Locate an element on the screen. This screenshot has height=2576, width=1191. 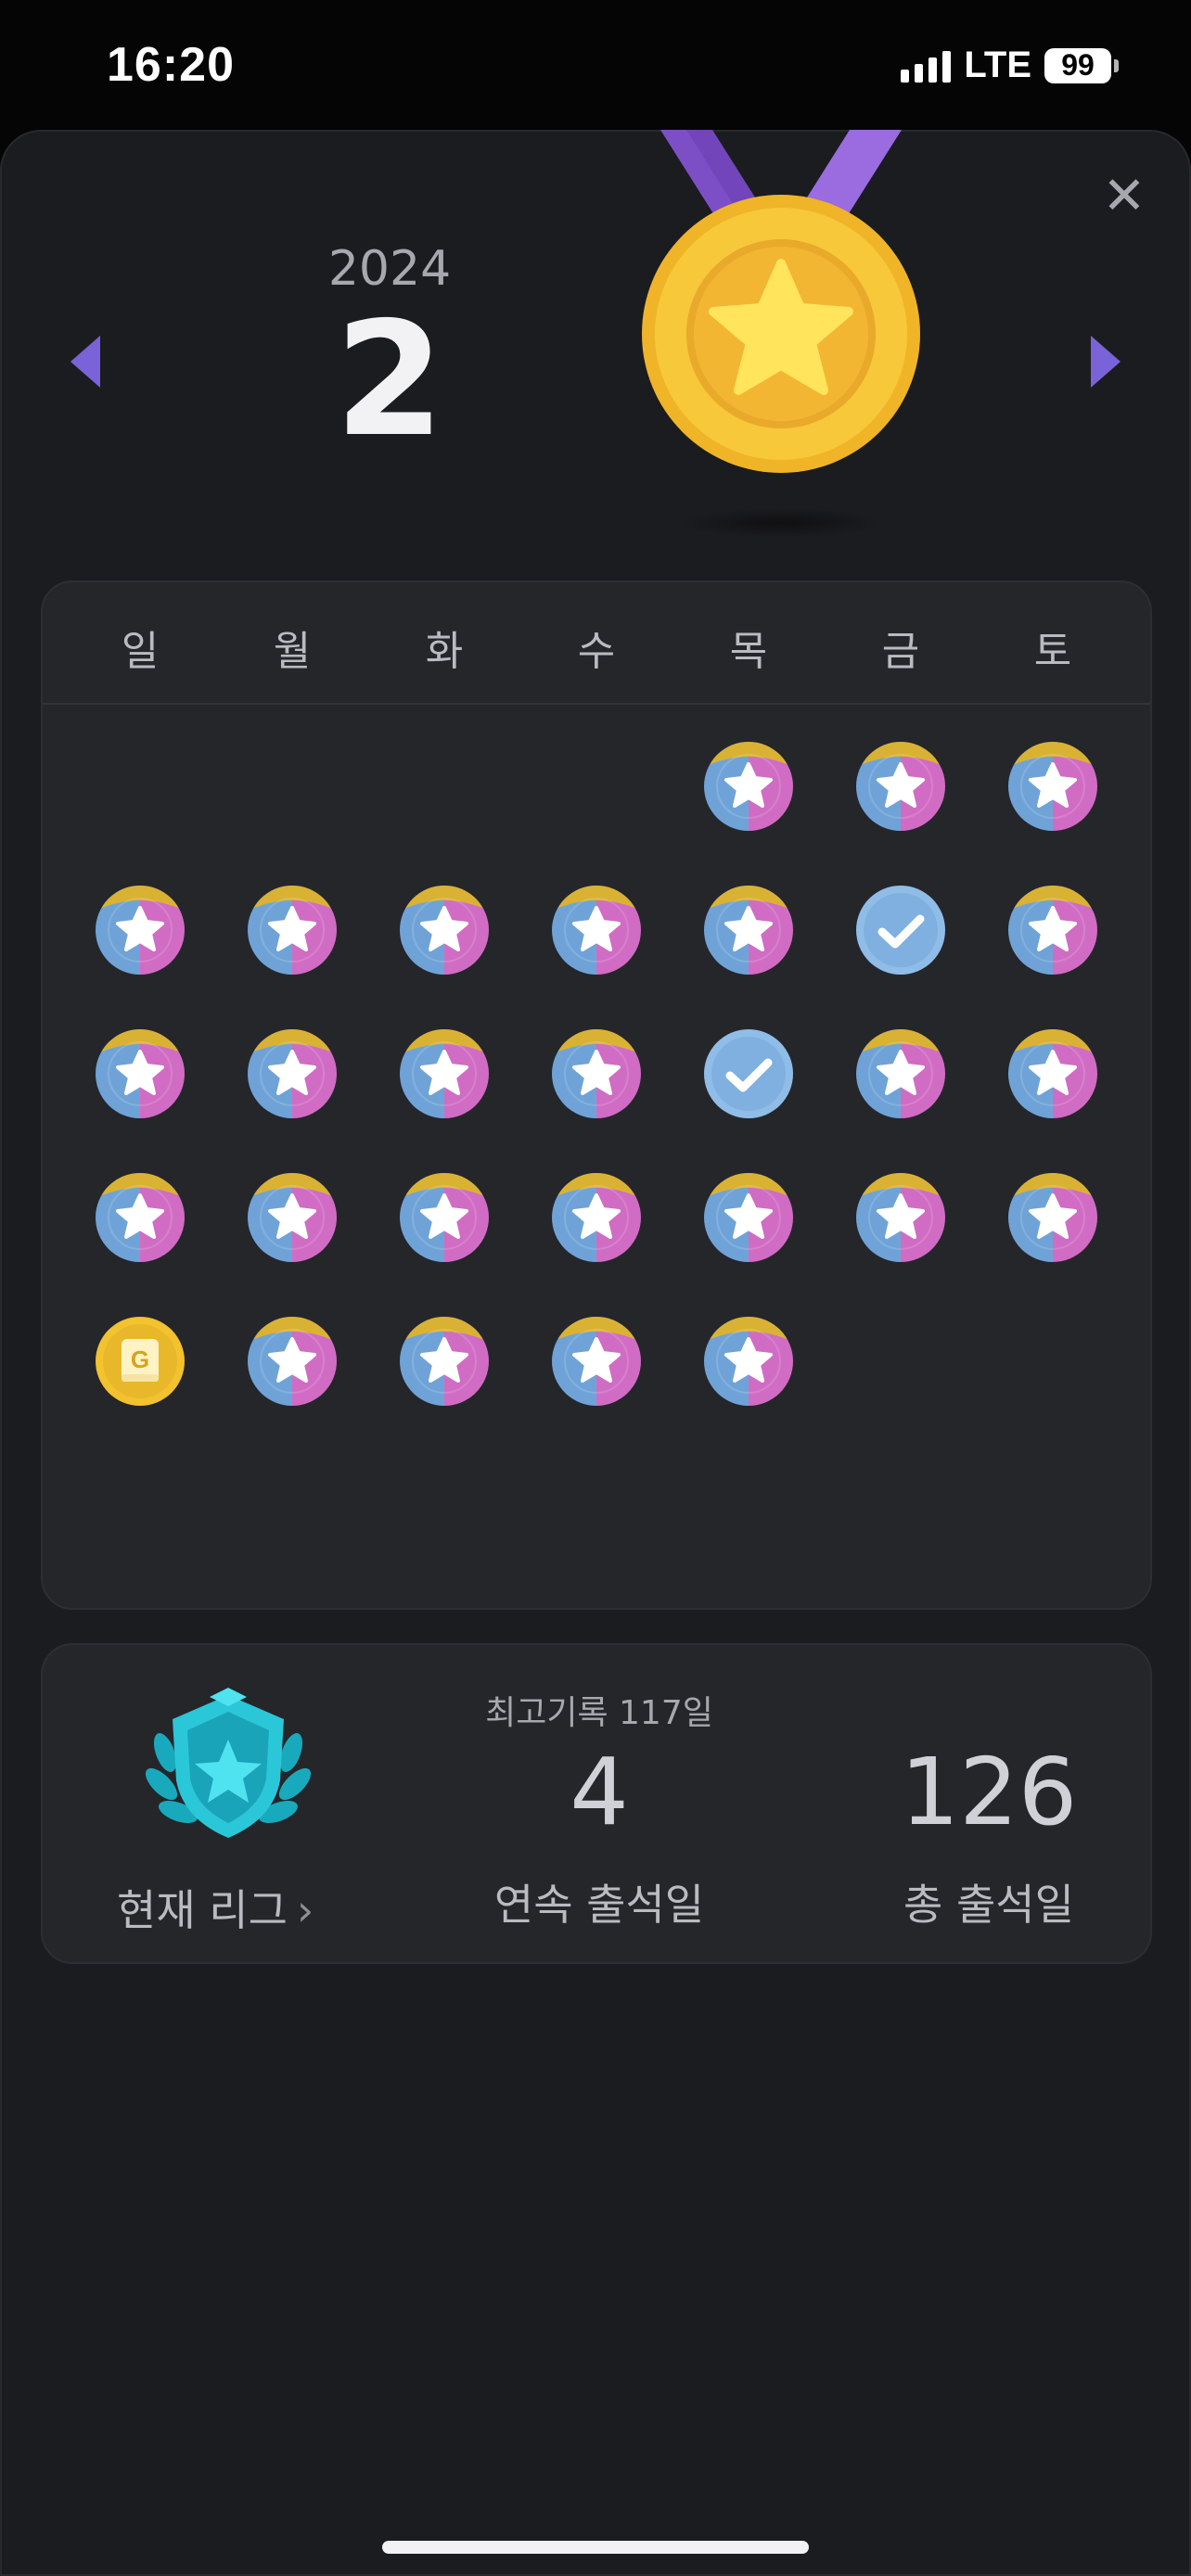
weekday-header: 일월화수목금토 is located at coordinates (597, 643).